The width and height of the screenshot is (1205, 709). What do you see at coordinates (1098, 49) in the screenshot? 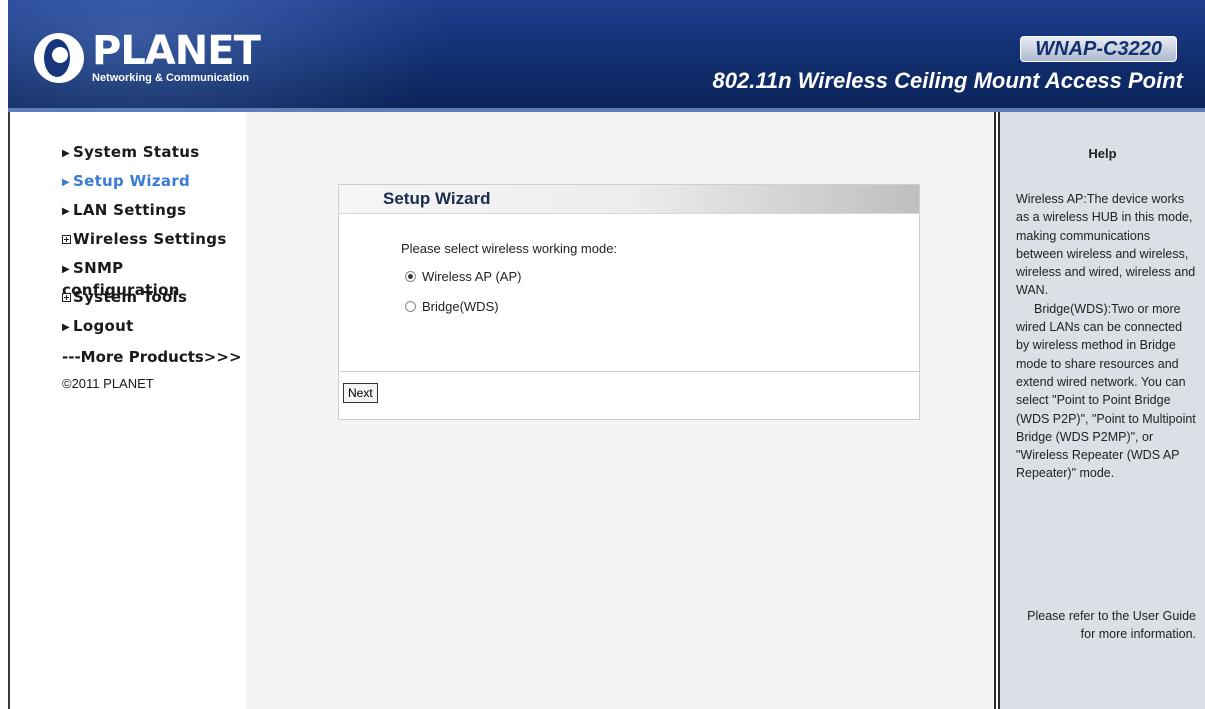
I see `model-badge: WNAP-C3220` at bounding box center [1098, 49].